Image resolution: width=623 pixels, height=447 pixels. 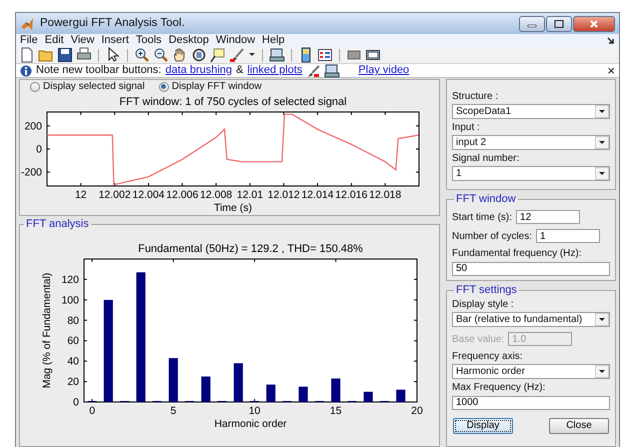 I want to click on tick-label: 15, so click(x=336, y=411).